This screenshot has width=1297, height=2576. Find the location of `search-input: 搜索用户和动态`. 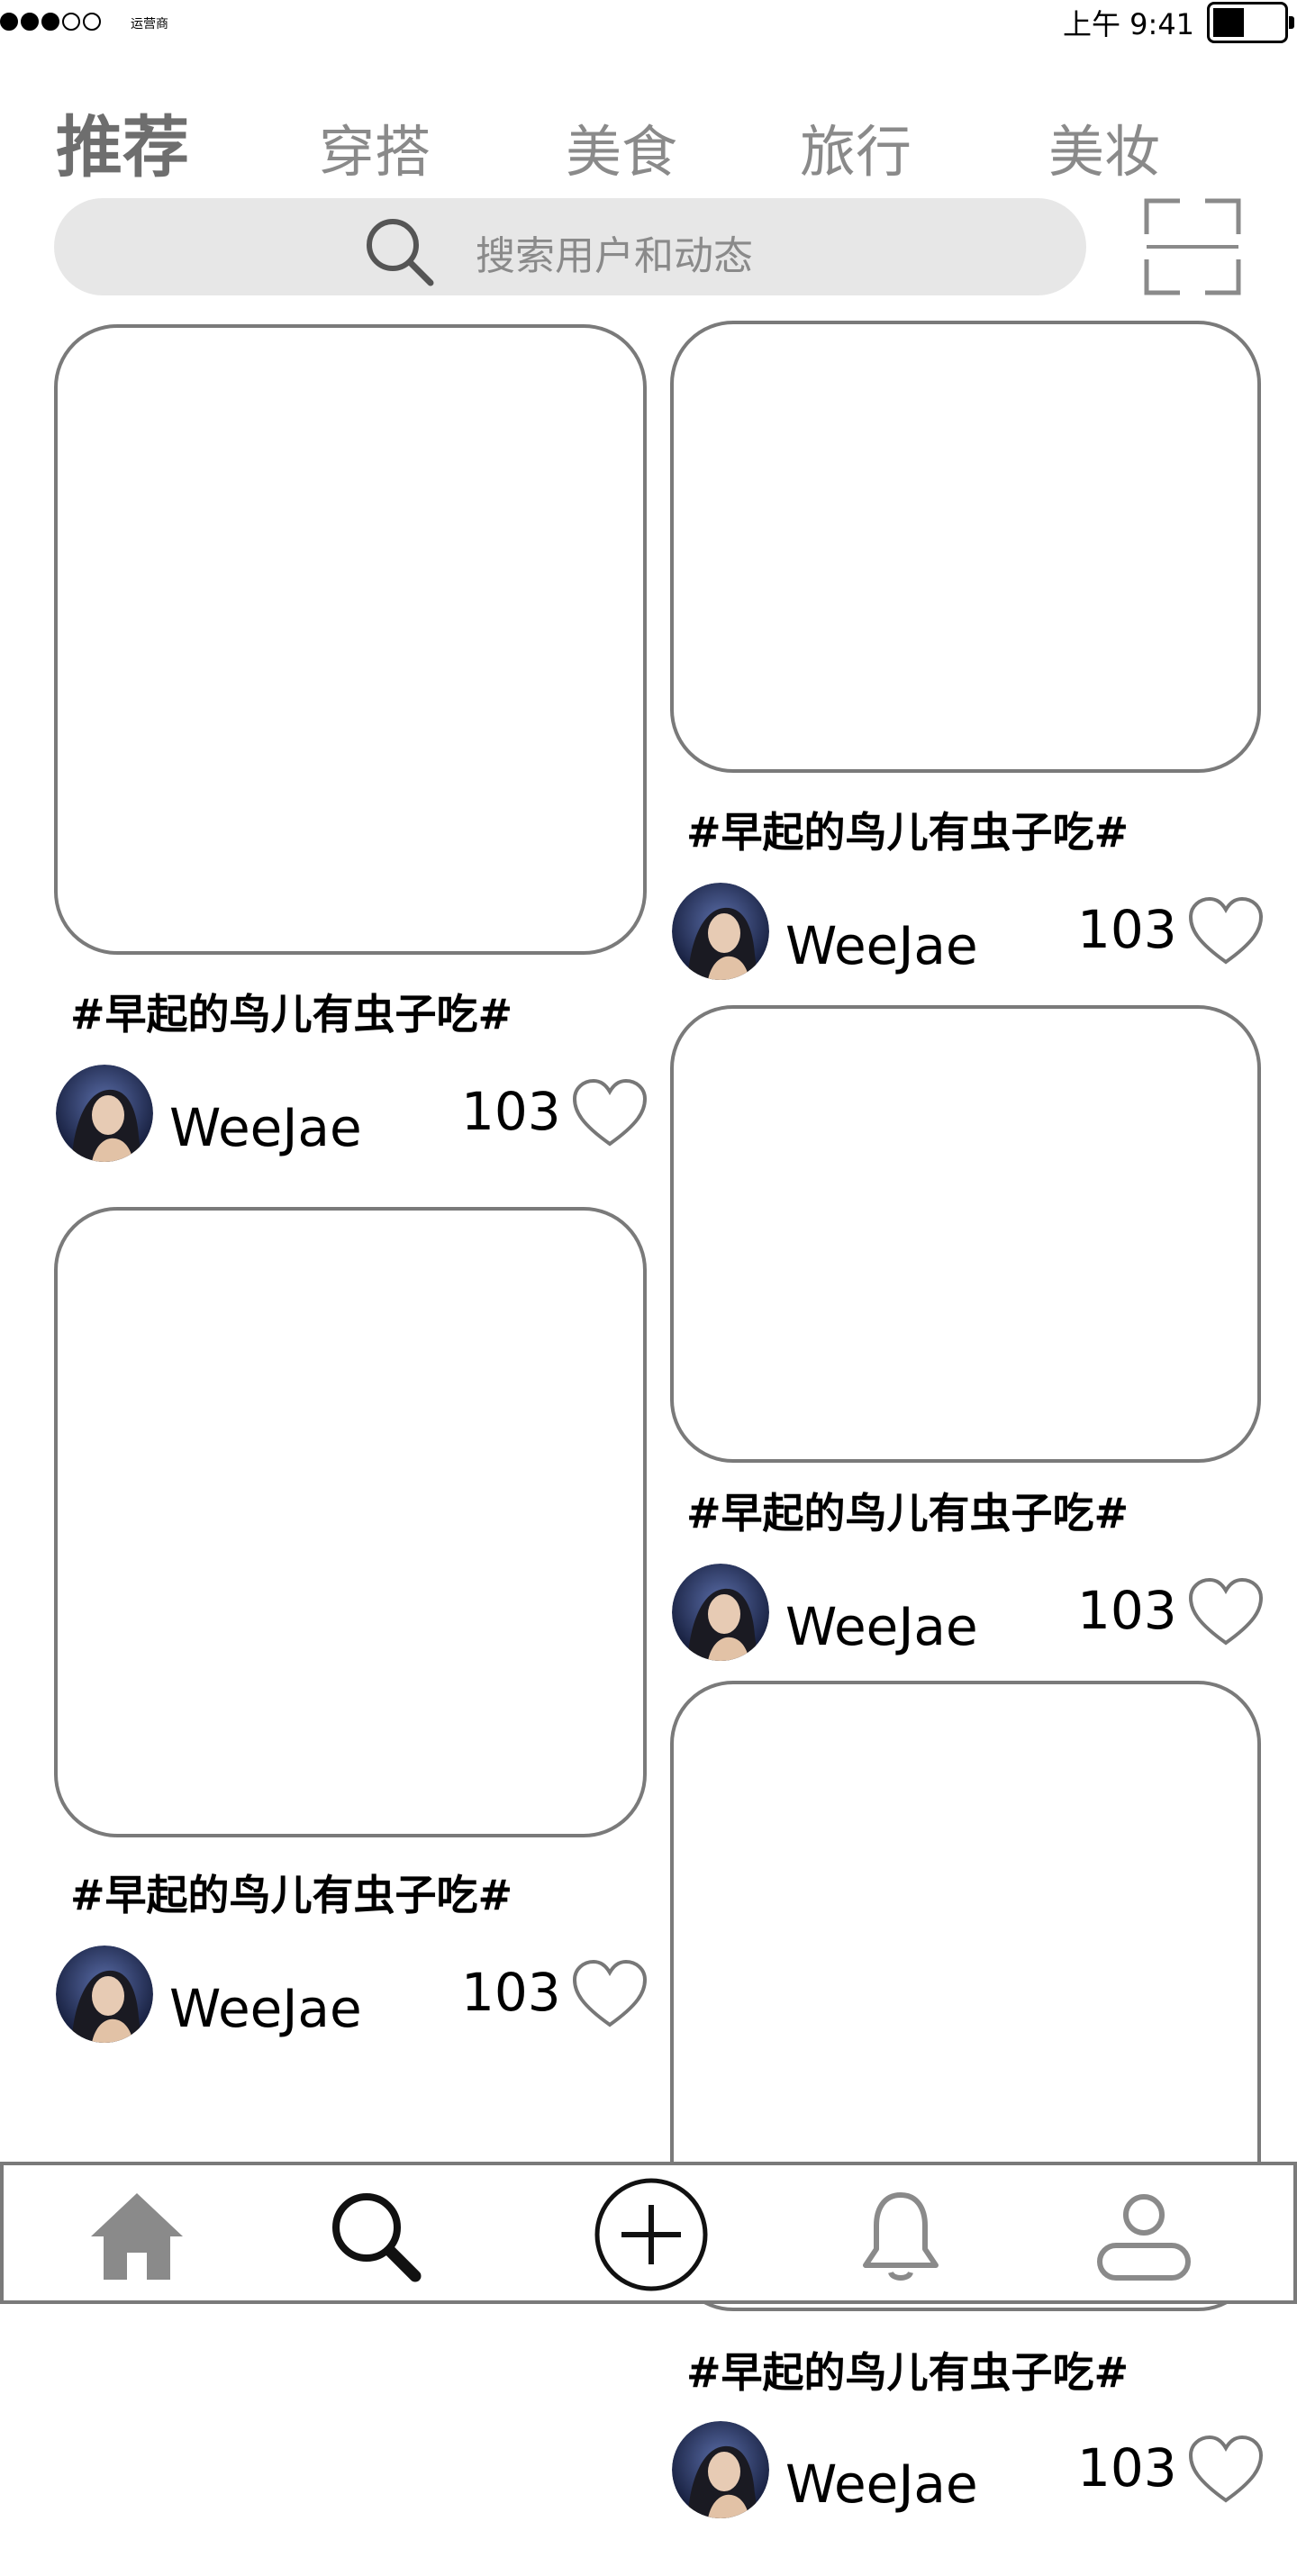

search-input: 搜索用户和动态 is located at coordinates (570, 246).